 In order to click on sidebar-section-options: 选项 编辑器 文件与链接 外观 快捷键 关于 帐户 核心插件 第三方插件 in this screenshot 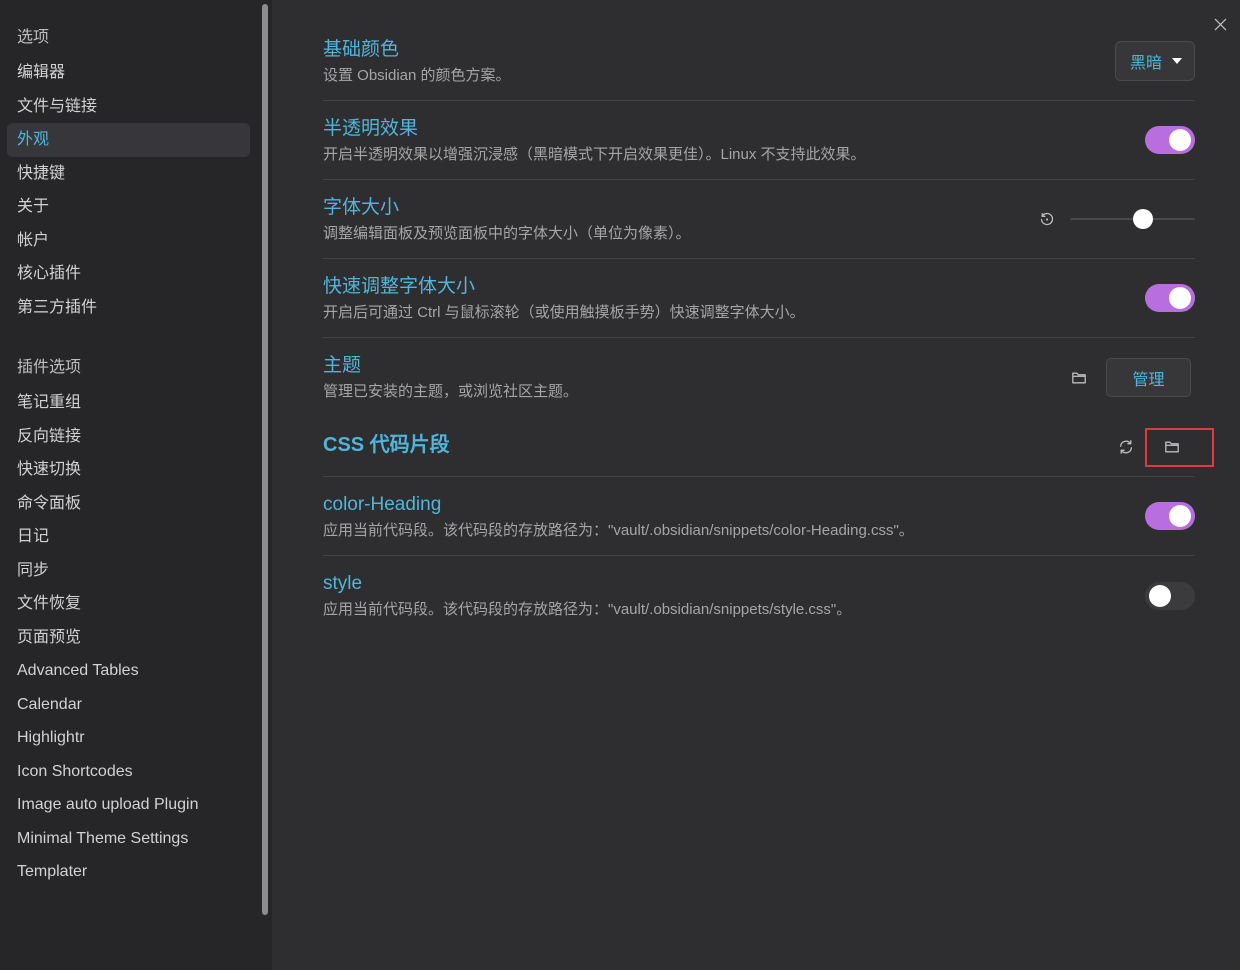, I will do `click(128, 171)`.